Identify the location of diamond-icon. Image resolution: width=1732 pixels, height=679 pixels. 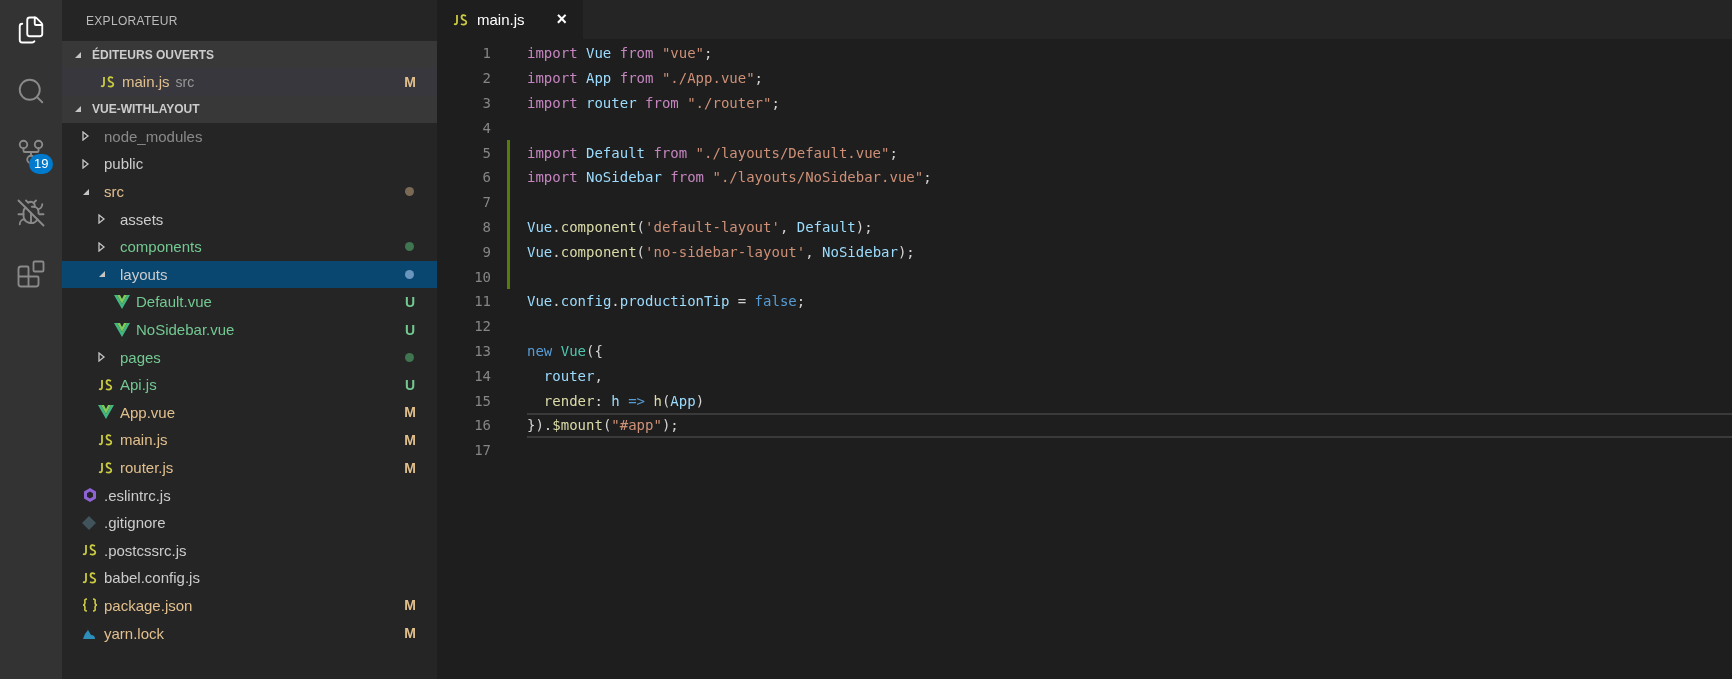
(89, 522).